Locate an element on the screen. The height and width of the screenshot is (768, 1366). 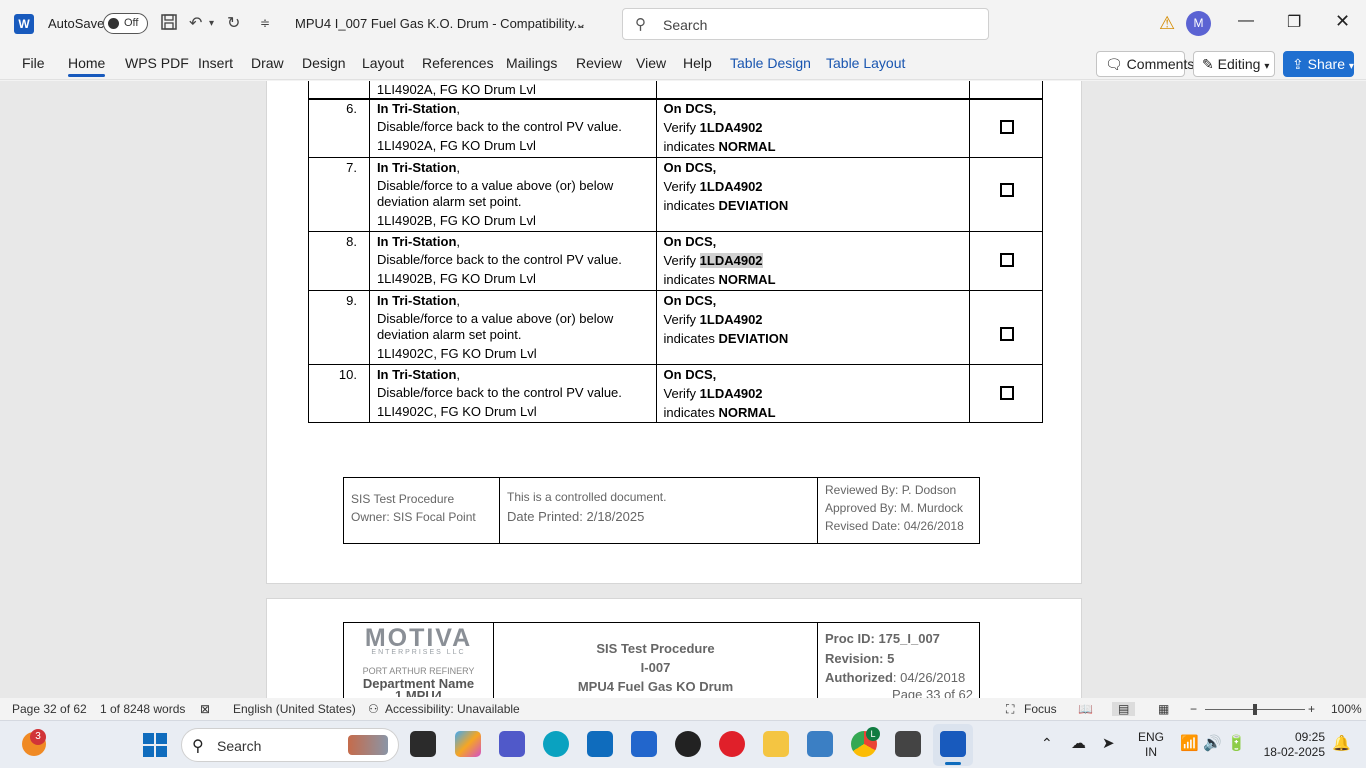
minimize-icon: — is located at coordinates (1246, 21).